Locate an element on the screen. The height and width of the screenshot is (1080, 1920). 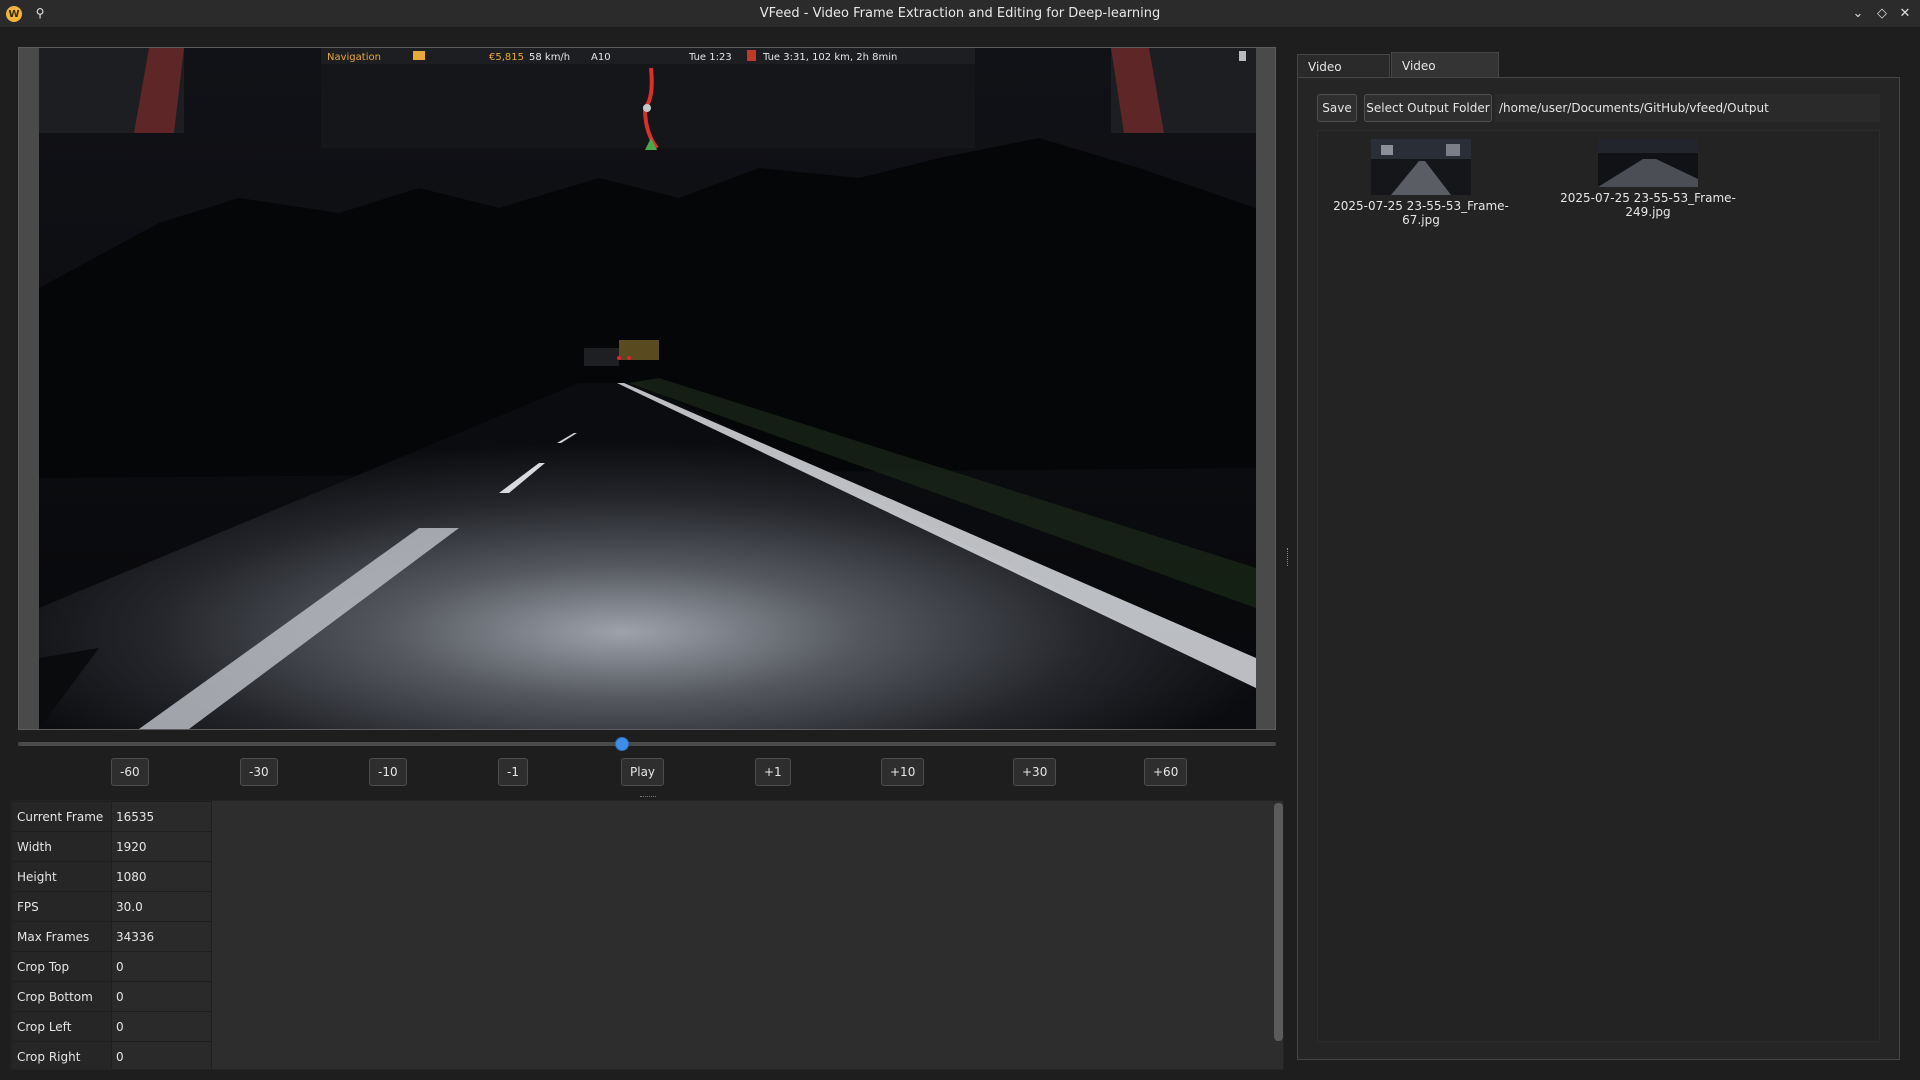
thumbnail-filename: 2025-07-25 23-55-53_Frame-67.jpg is located at coordinates (1421, 213).